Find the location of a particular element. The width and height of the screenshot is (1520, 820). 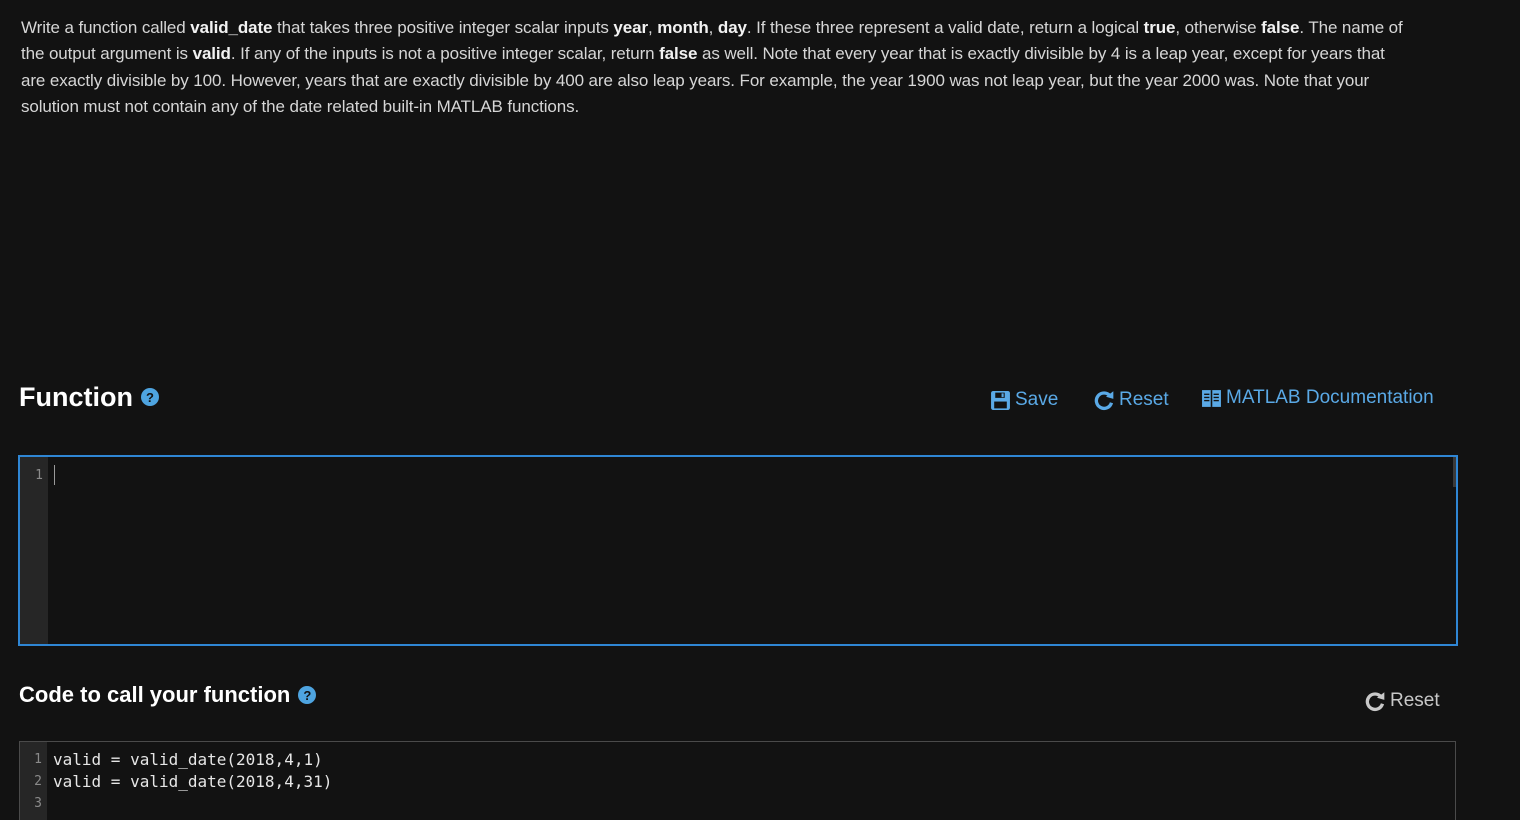

line-number-gutter: 1 2 3 is located at coordinates (33, 781).